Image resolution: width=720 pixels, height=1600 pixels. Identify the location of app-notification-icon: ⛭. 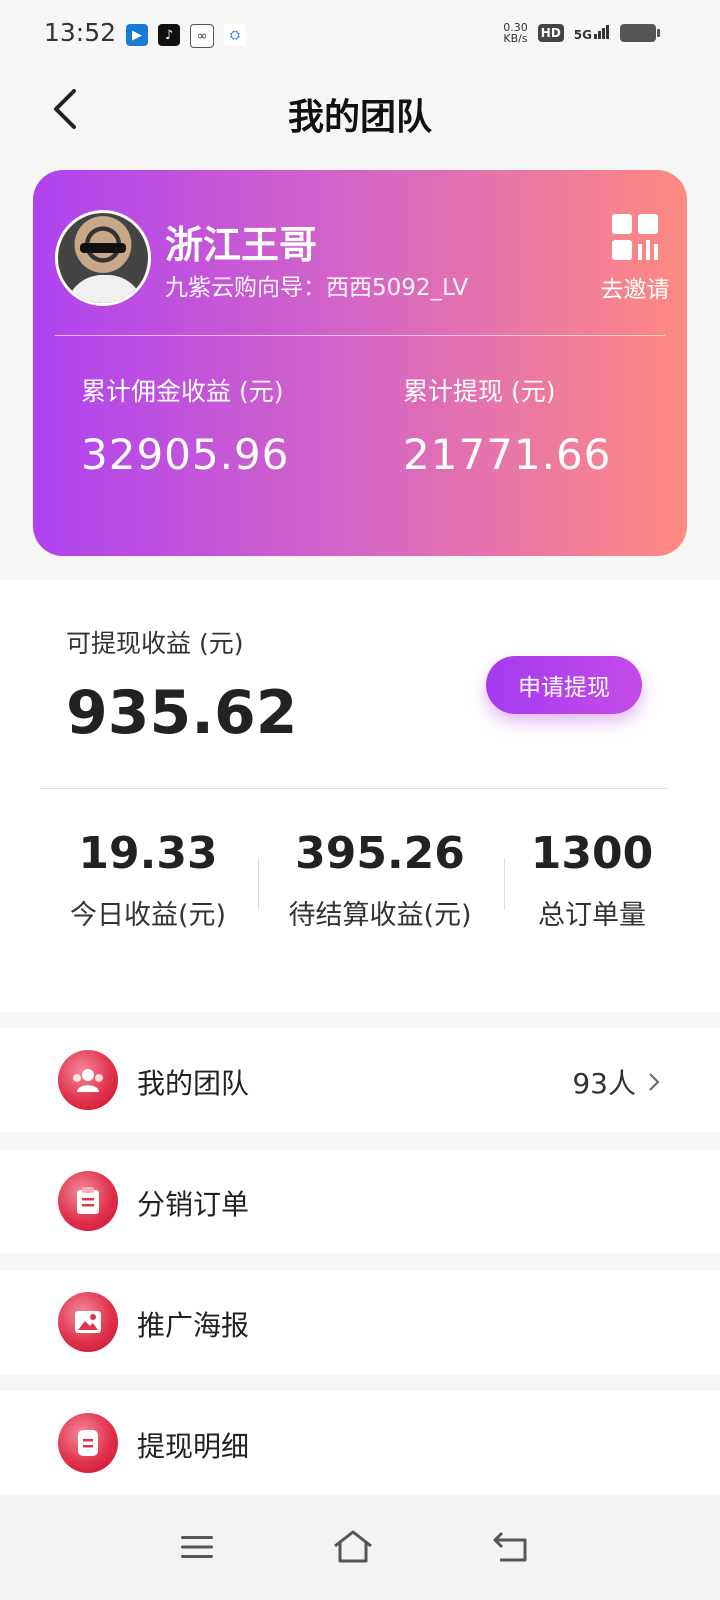
(235, 35).